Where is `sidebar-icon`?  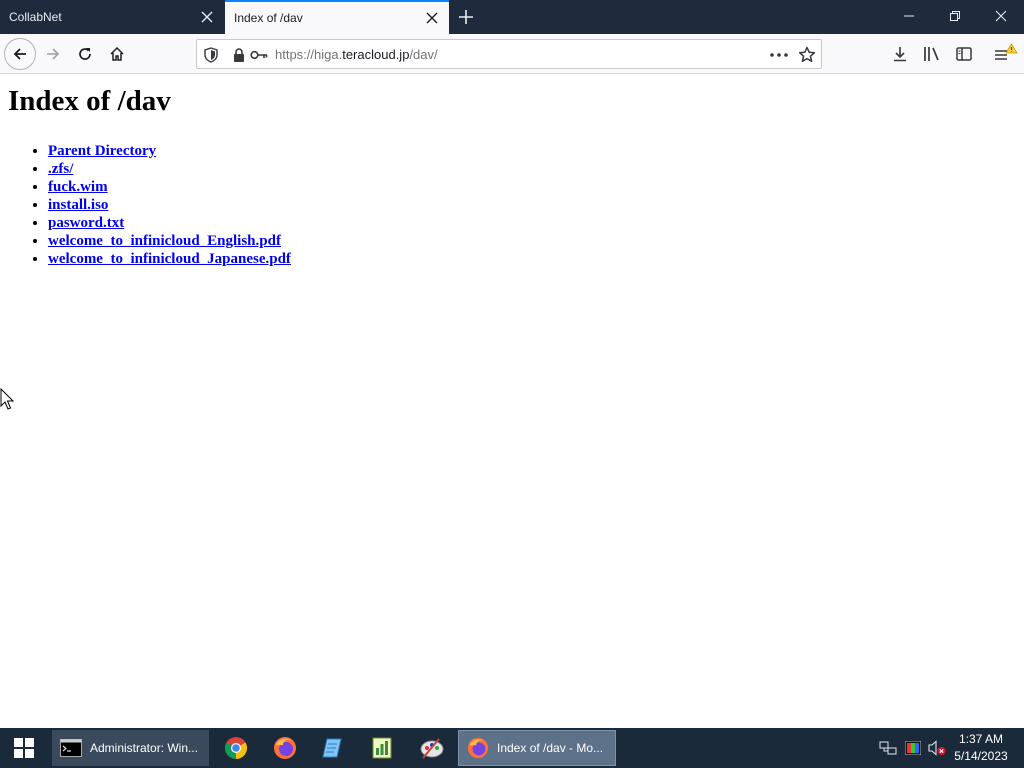 sidebar-icon is located at coordinates (964, 54).